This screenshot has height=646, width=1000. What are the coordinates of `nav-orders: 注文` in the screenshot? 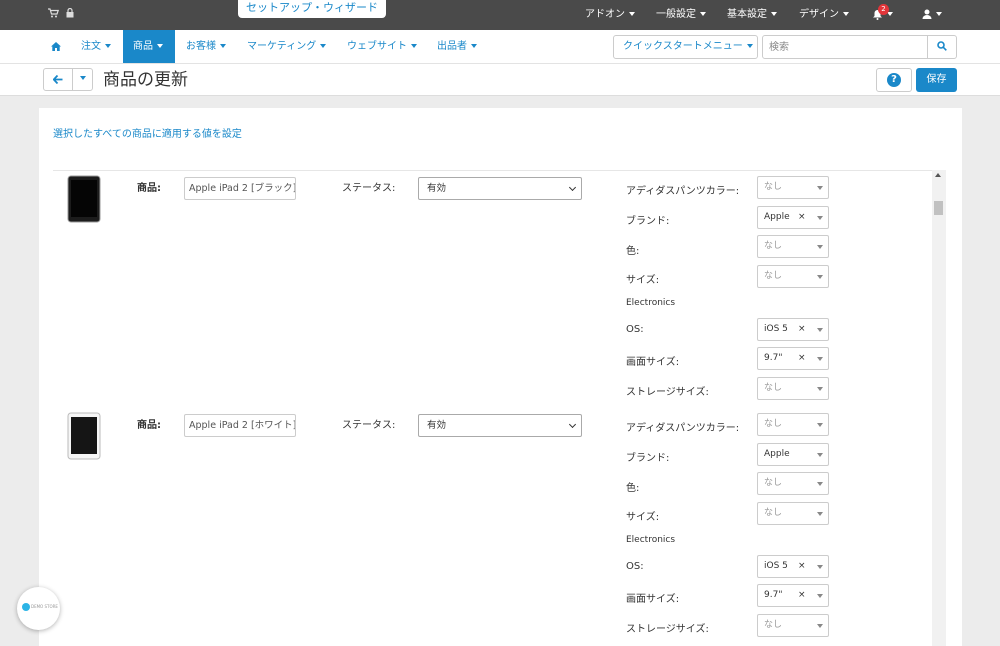 It's located at (96, 46).